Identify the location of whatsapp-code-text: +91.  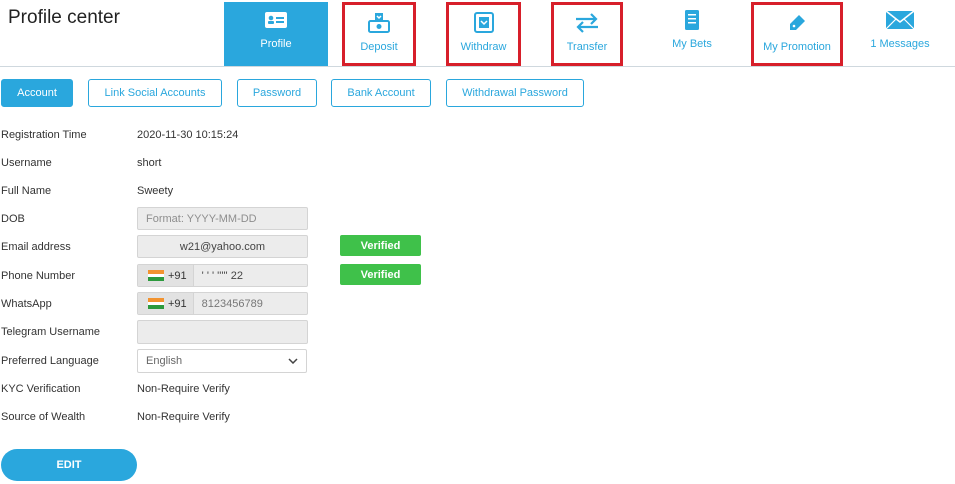
(177, 303).